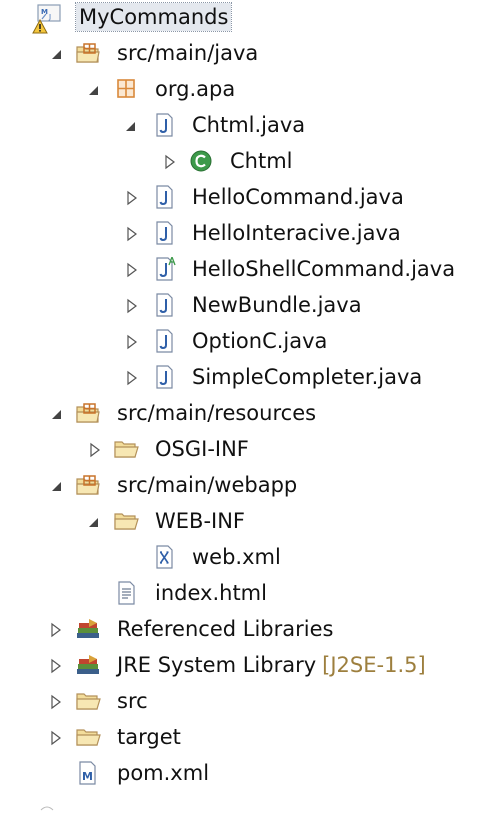 This screenshot has width=500, height=832. What do you see at coordinates (202, 161) in the screenshot?
I see `class-icon` at bounding box center [202, 161].